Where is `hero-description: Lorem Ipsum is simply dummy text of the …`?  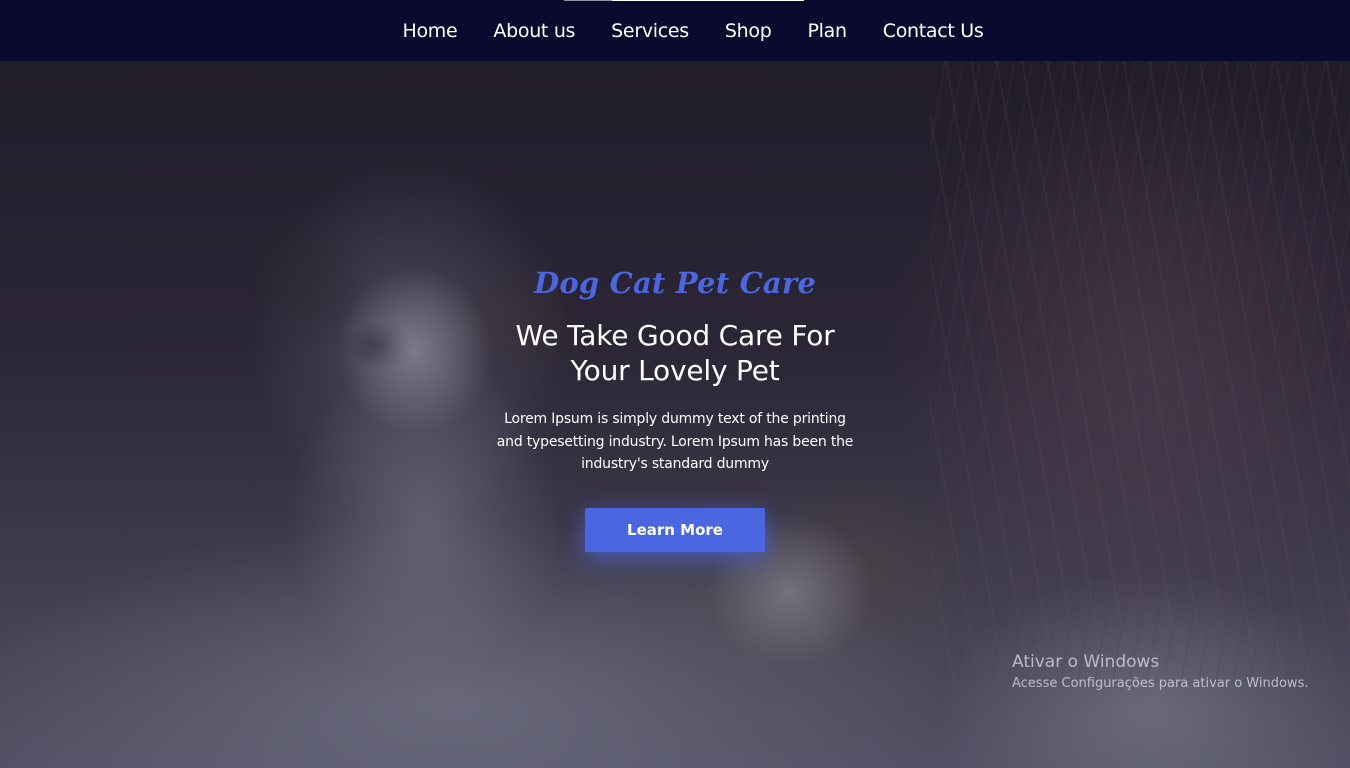
hero-description: Lorem Ipsum is simply dummy text of the … is located at coordinates (675, 441).